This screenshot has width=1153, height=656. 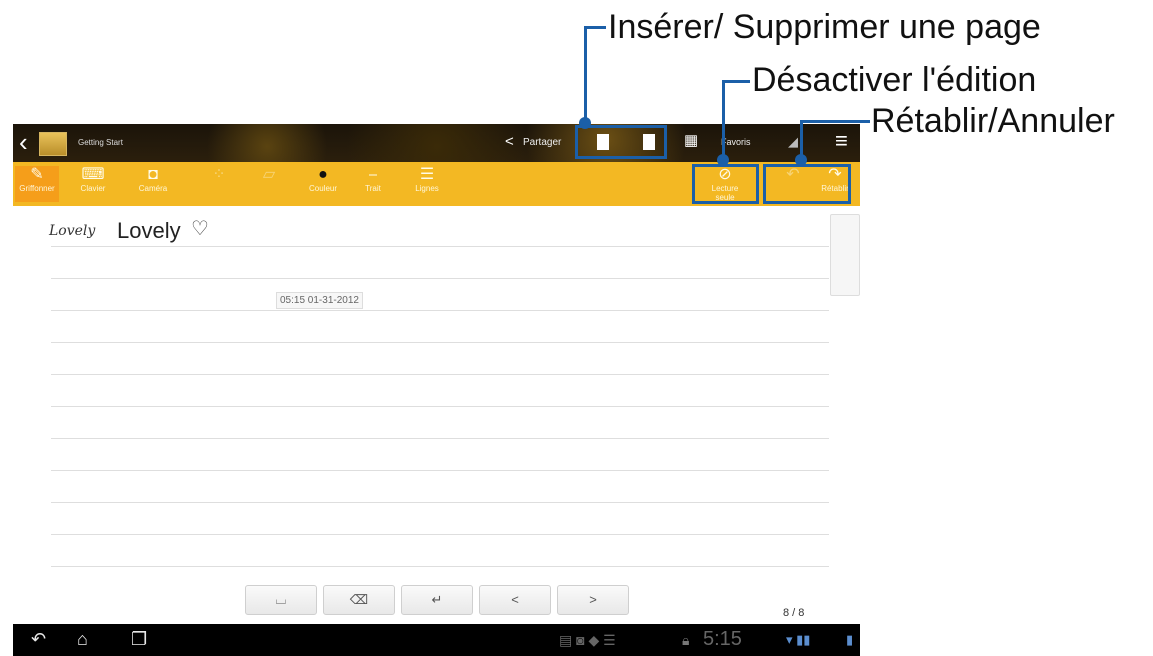 What do you see at coordinates (427, 174) in the screenshot?
I see `lines-icon: ☰` at bounding box center [427, 174].